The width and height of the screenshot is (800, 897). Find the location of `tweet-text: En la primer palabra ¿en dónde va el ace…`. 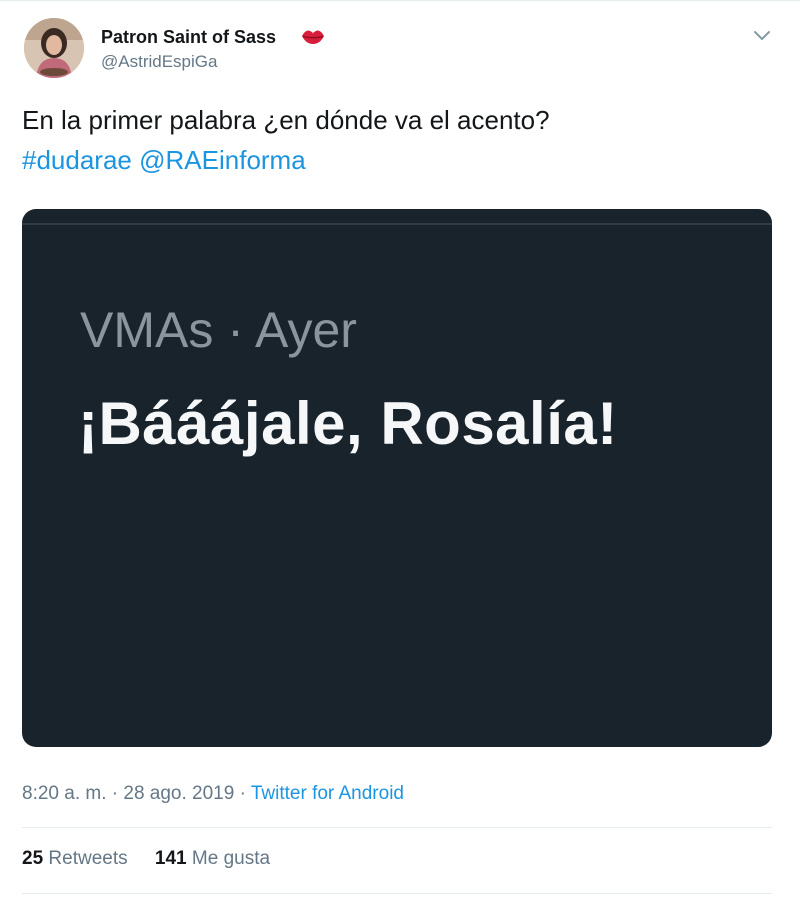

tweet-text: En la primer palabra ¿en dónde va el ace… is located at coordinates (392, 140).